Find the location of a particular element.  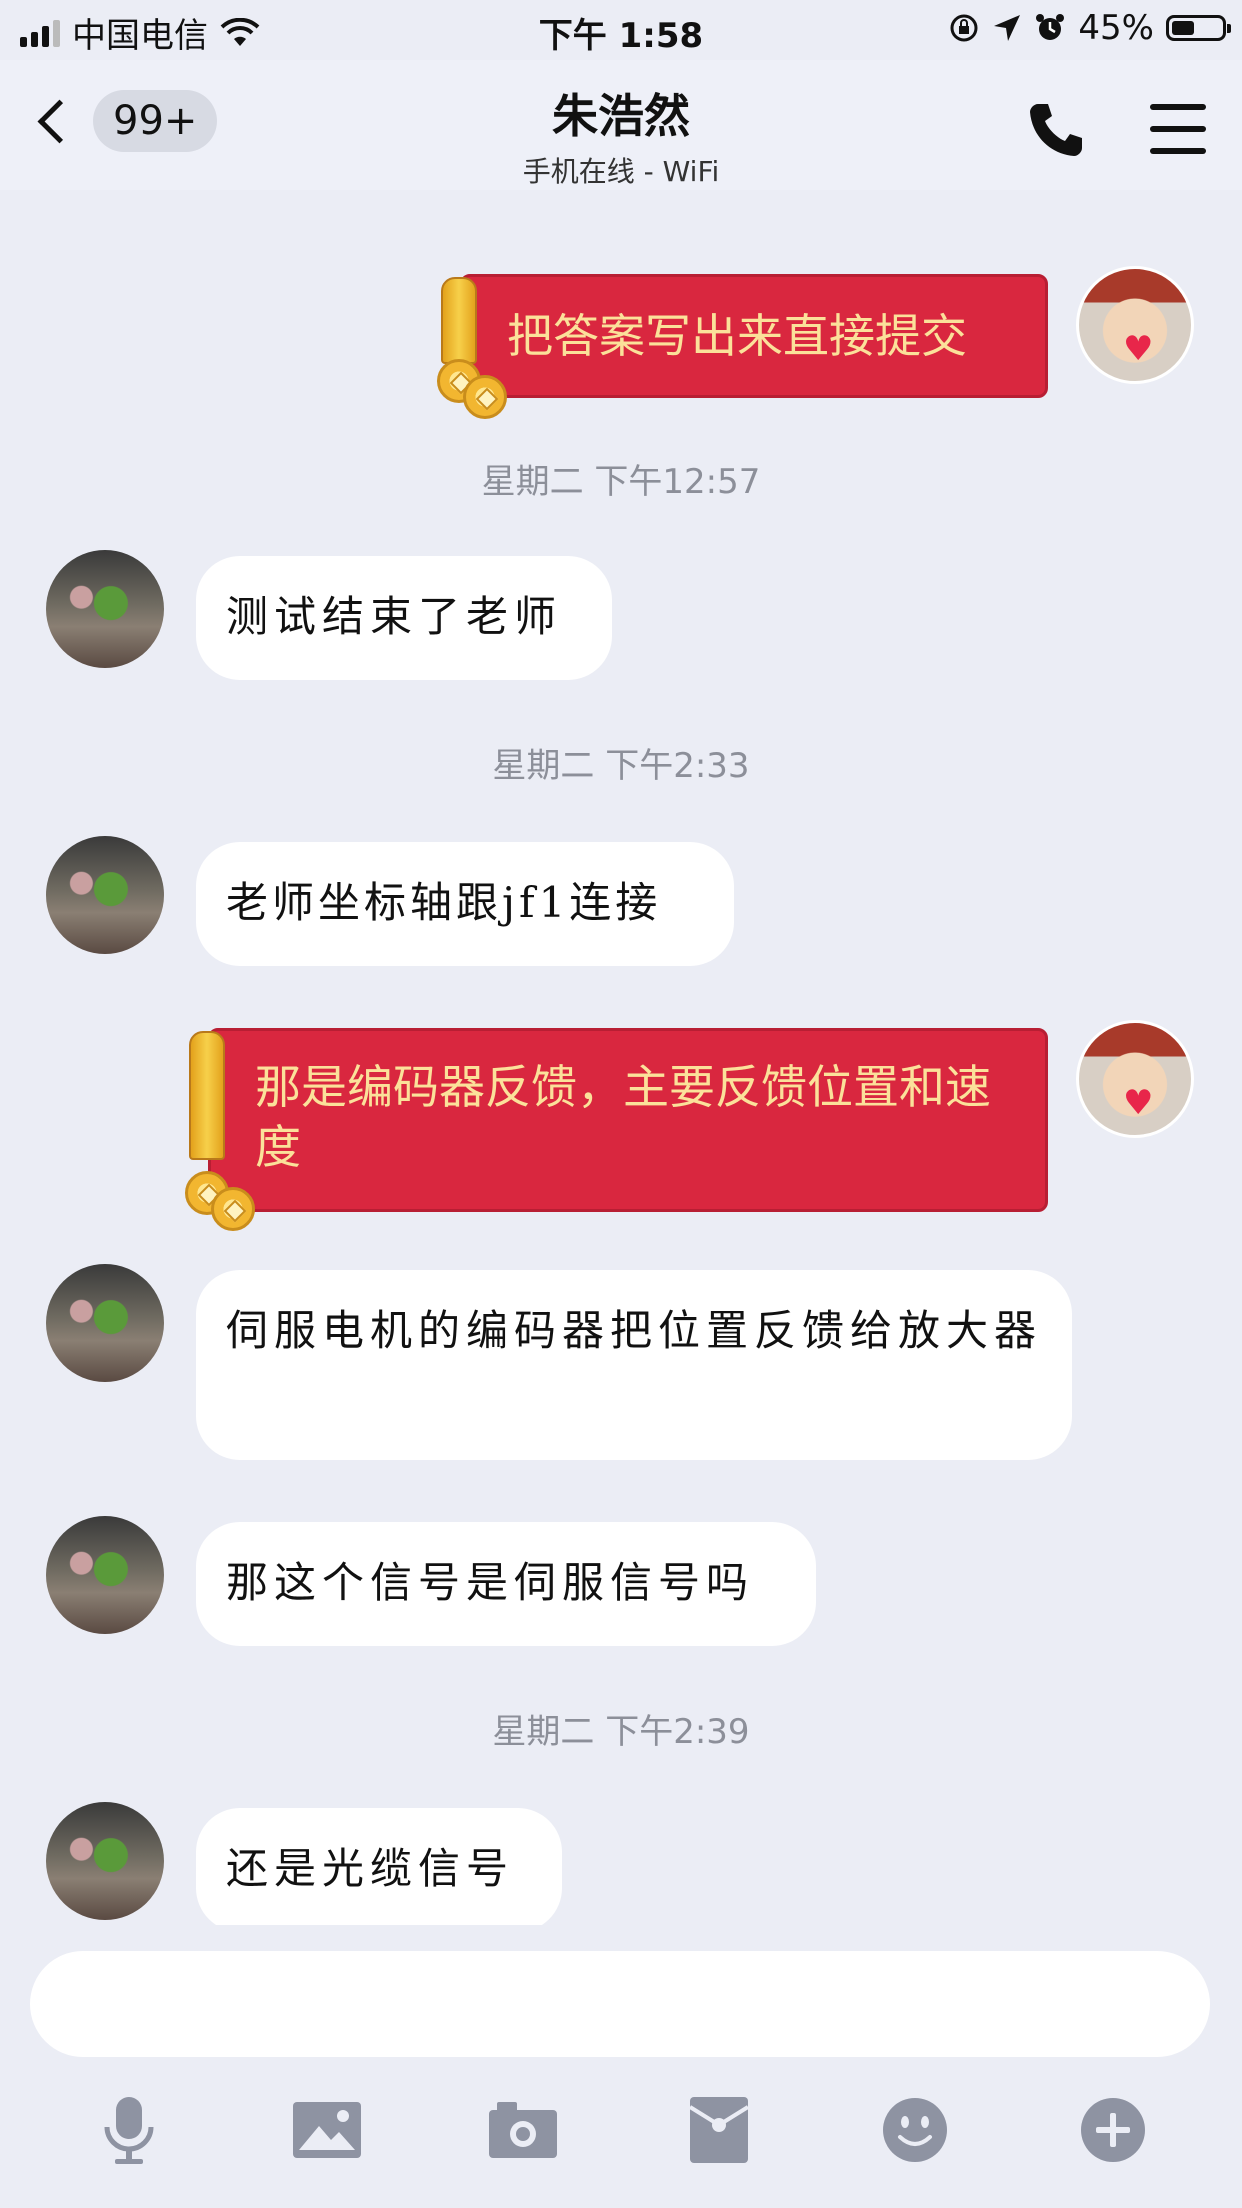

image-icon is located at coordinates (327, 2130).